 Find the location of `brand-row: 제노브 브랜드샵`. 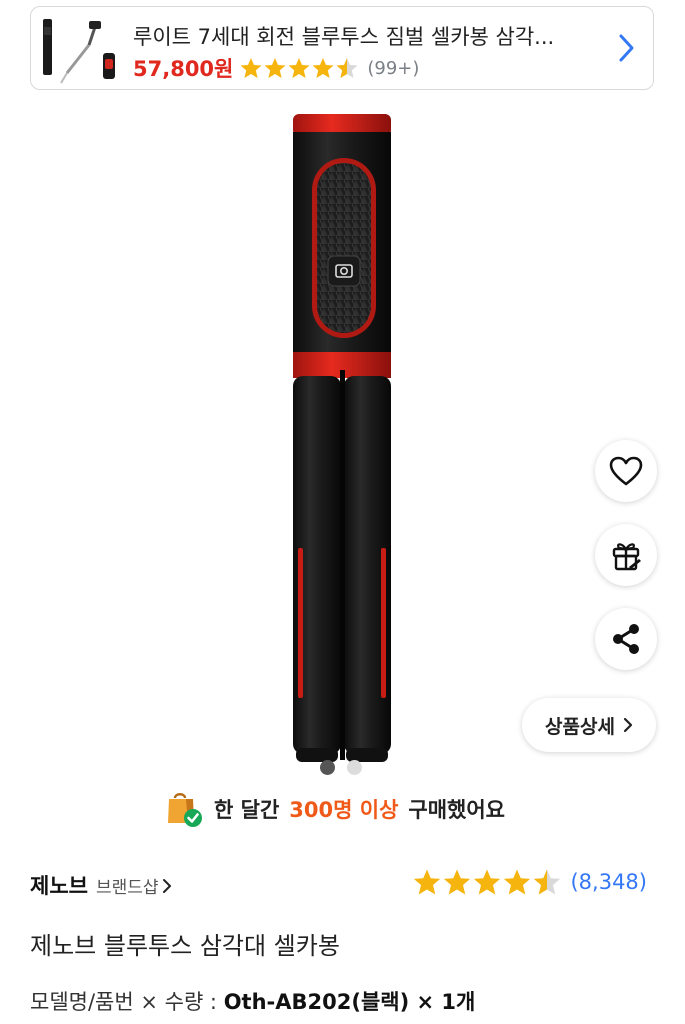

brand-row: 제노브 브랜드샵 is located at coordinates (101, 885).